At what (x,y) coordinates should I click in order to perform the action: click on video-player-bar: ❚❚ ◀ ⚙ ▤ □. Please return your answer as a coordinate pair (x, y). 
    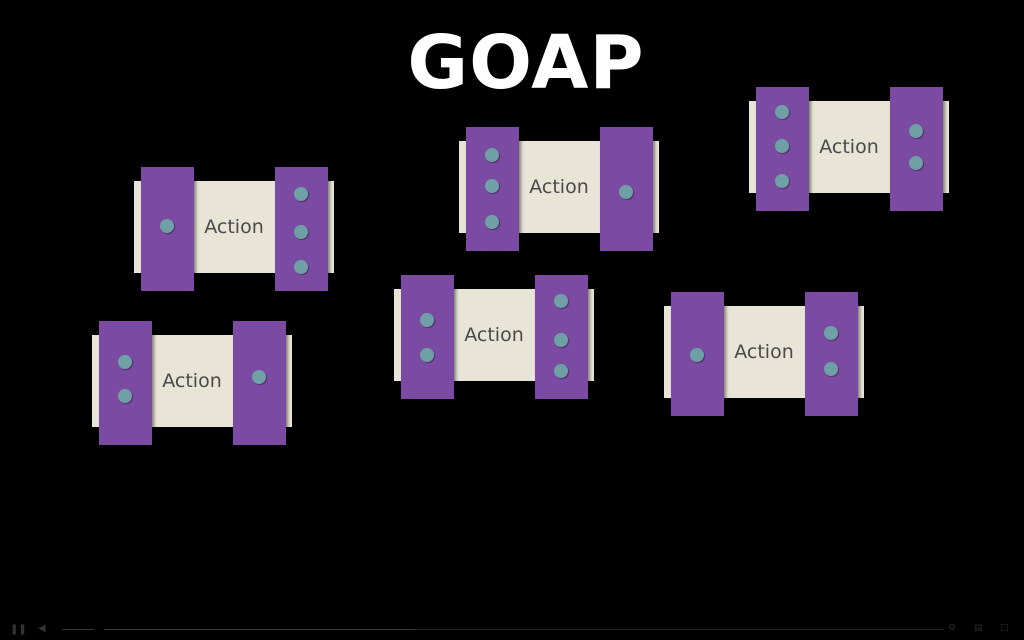
    Looking at the image, I should click on (512, 630).